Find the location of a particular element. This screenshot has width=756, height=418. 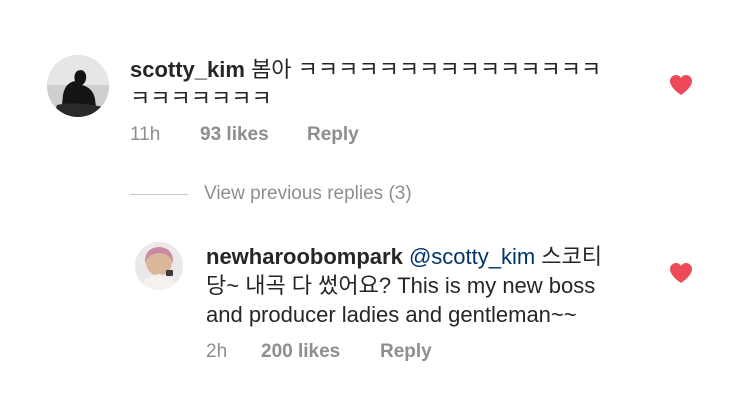

view-previous-replies-row: View previous replies (3) is located at coordinates (271, 194).